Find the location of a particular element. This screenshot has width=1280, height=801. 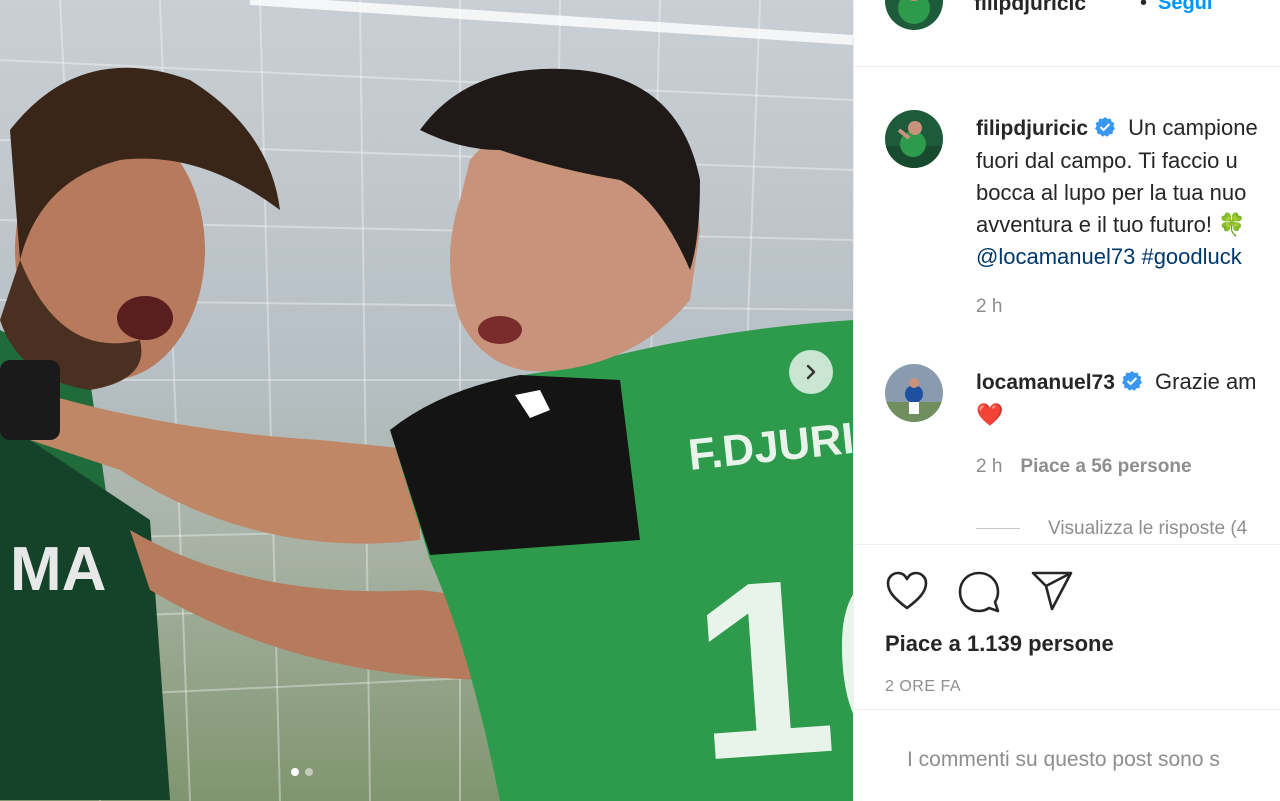

view-replies-label: Visualizza le risposte (4 is located at coordinates (1148, 528).